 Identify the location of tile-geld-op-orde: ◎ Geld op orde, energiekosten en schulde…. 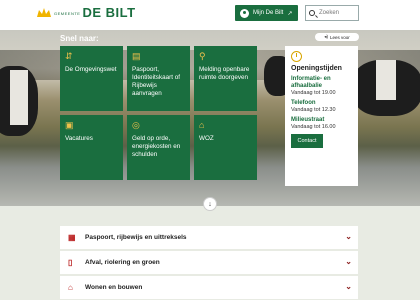
(158, 147).